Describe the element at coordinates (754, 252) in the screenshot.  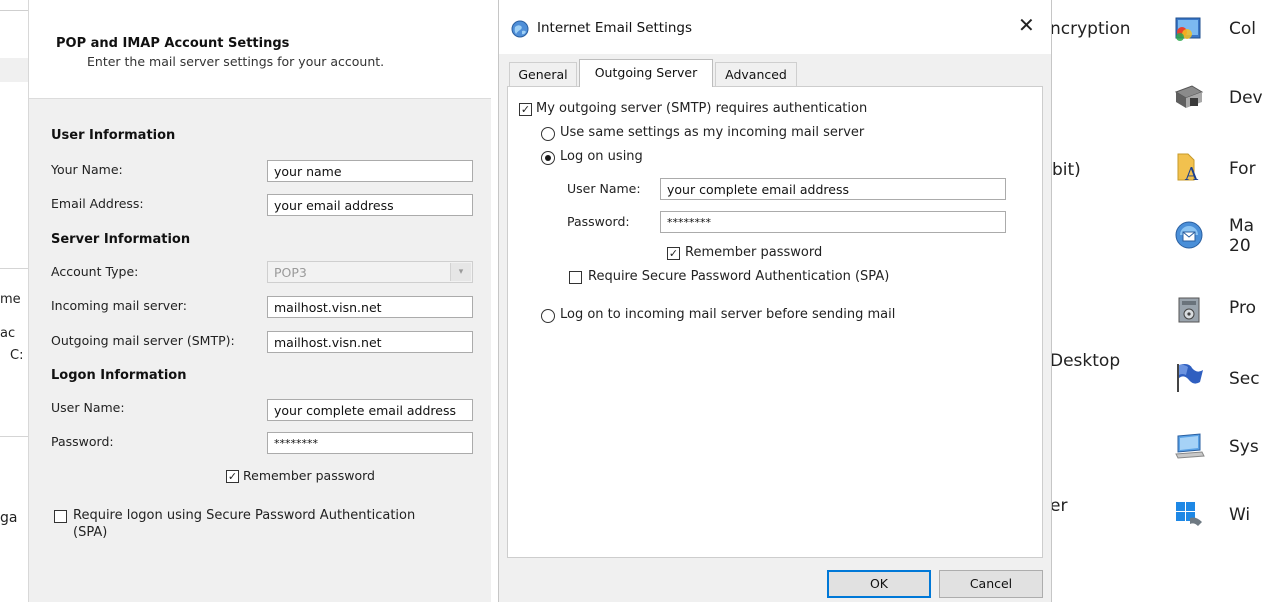
I see `dlg-remember-password-label: Remember password` at that location.